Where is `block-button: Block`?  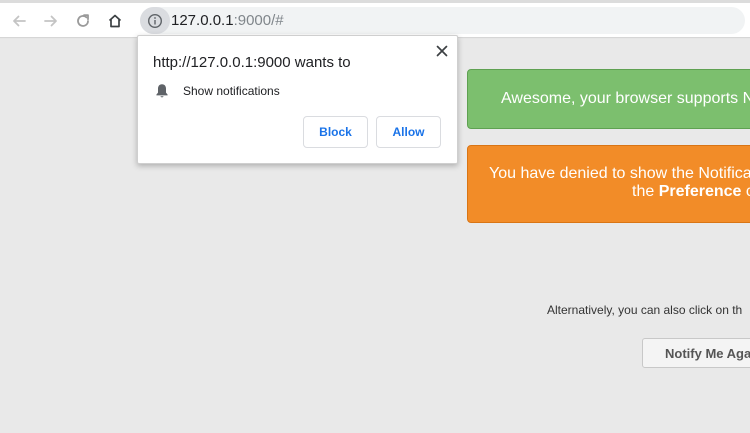
block-button: Block is located at coordinates (335, 132).